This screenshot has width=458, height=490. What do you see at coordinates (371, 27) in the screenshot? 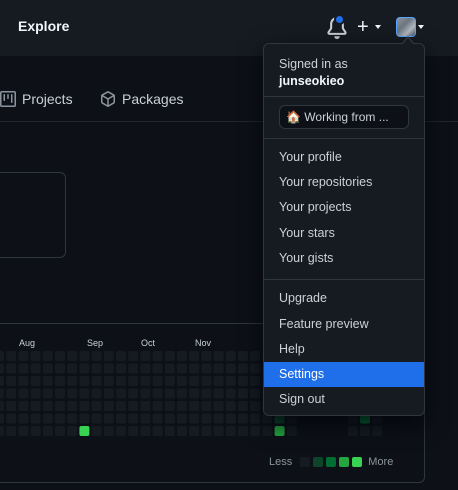
I see `create-new-button: +` at bounding box center [371, 27].